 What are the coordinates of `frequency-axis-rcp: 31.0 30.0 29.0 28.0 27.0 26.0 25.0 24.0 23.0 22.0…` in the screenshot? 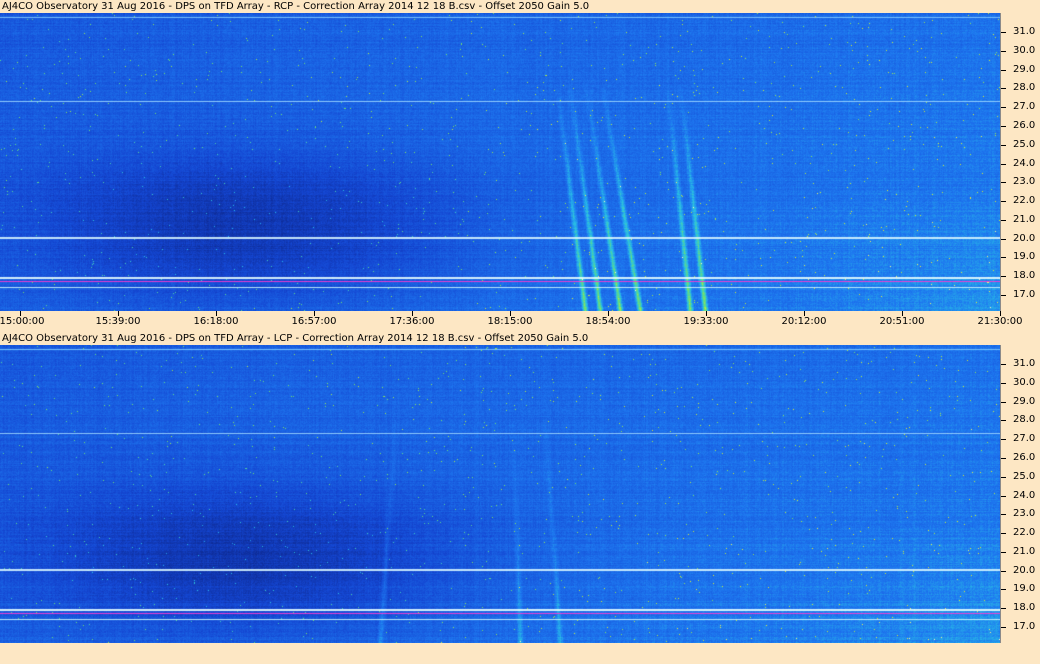 It's located at (1020, 162).